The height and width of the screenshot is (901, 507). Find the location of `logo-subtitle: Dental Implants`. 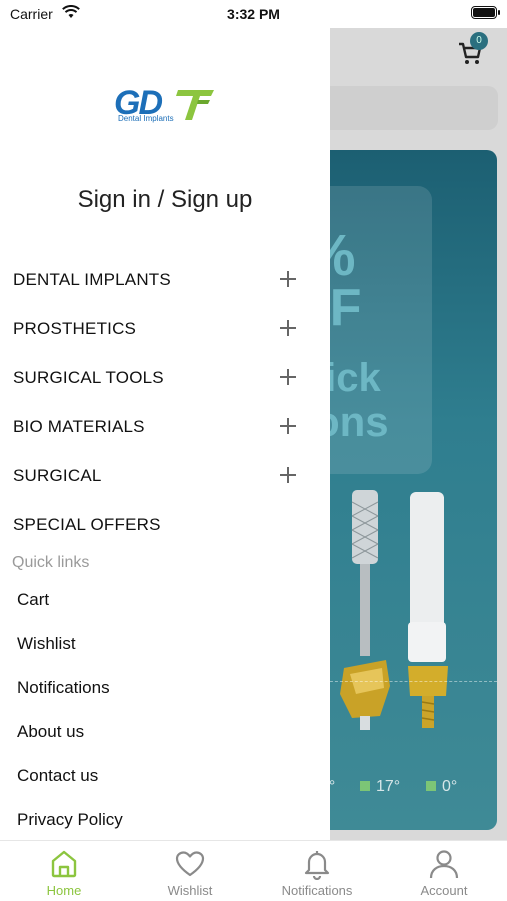

logo-subtitle: Dental Implants is located at coordinates (146, 118).